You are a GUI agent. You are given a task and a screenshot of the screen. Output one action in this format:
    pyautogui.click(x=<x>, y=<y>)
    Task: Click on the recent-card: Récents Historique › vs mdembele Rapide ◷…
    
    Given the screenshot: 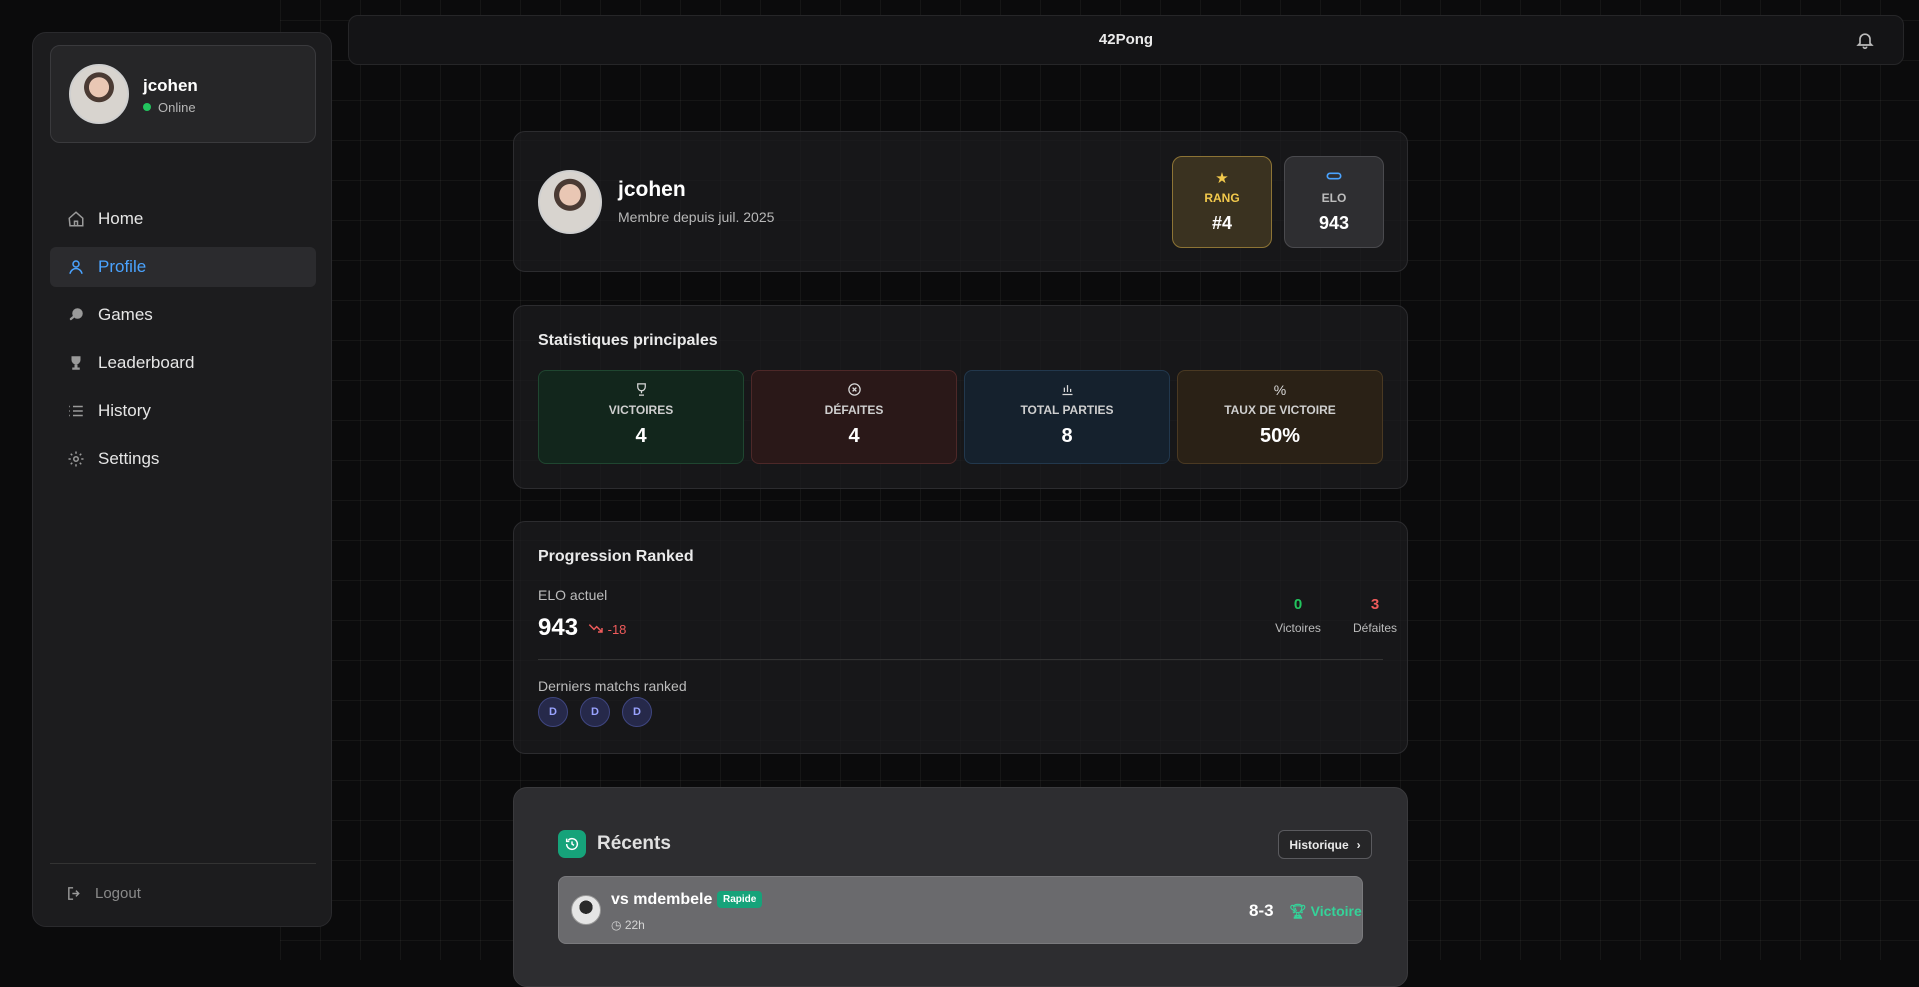 What is the action you would take?
    pyautogui.click(x=960, y=887)
    